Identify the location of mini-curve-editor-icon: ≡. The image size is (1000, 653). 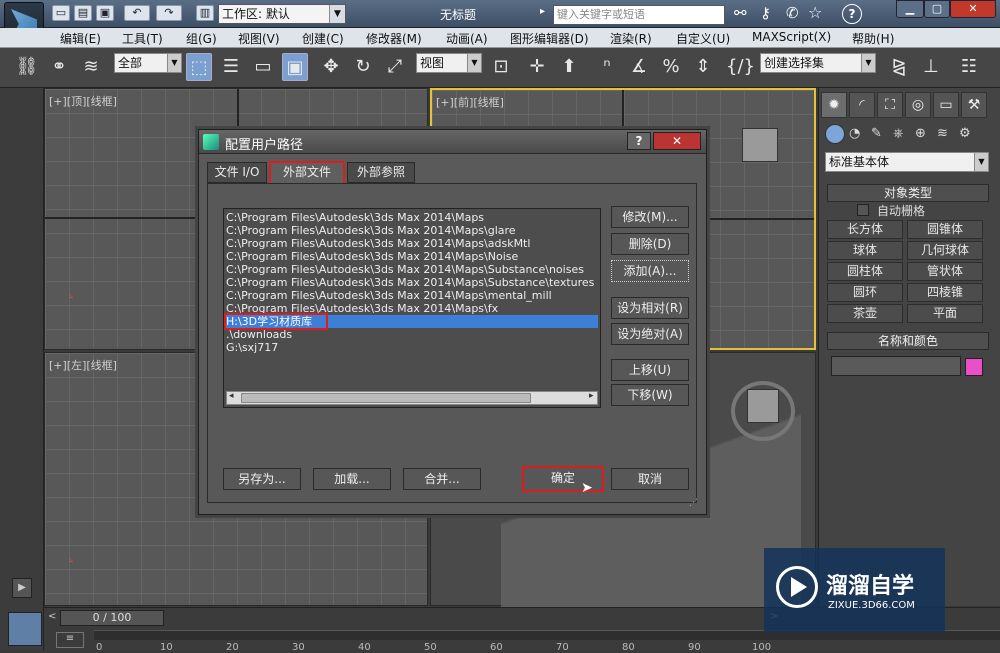
(70, 640).